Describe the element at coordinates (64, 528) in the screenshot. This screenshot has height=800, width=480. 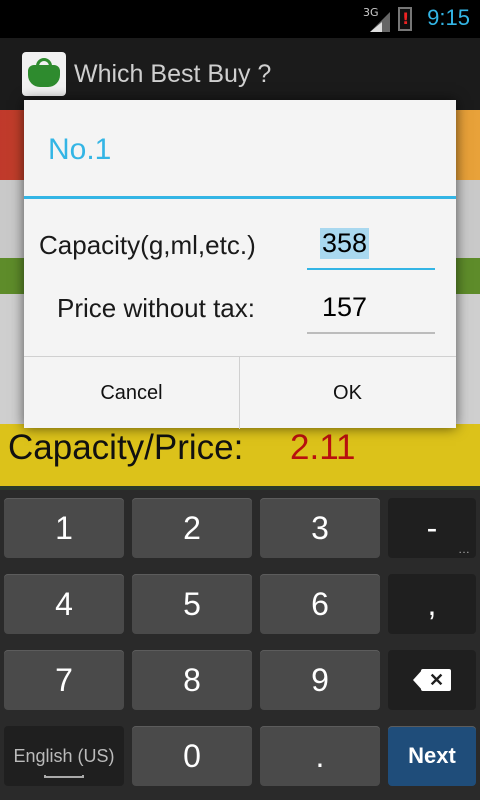
I see `key-1: 1` at that location.